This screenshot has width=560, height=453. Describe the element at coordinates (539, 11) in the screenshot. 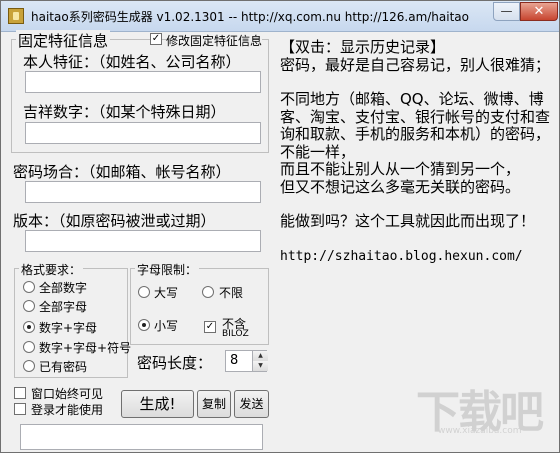

I see `close-button: ✕` at that location.